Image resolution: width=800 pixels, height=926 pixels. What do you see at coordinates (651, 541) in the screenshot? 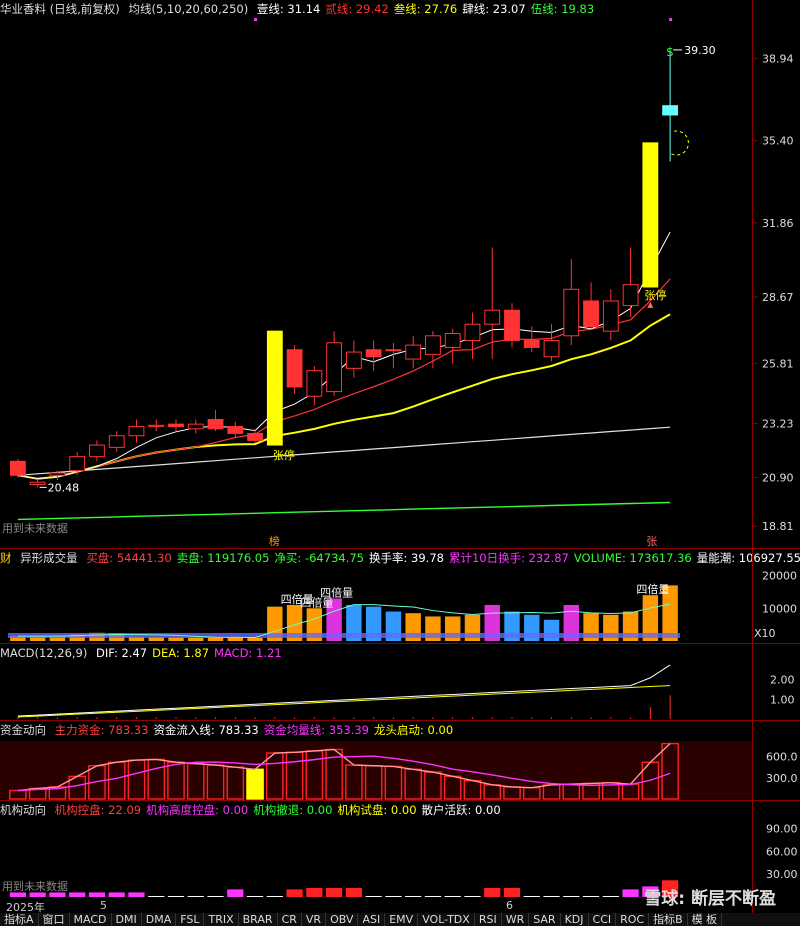
I see `zhang-marker: 张` at bounding box center [651, 541].